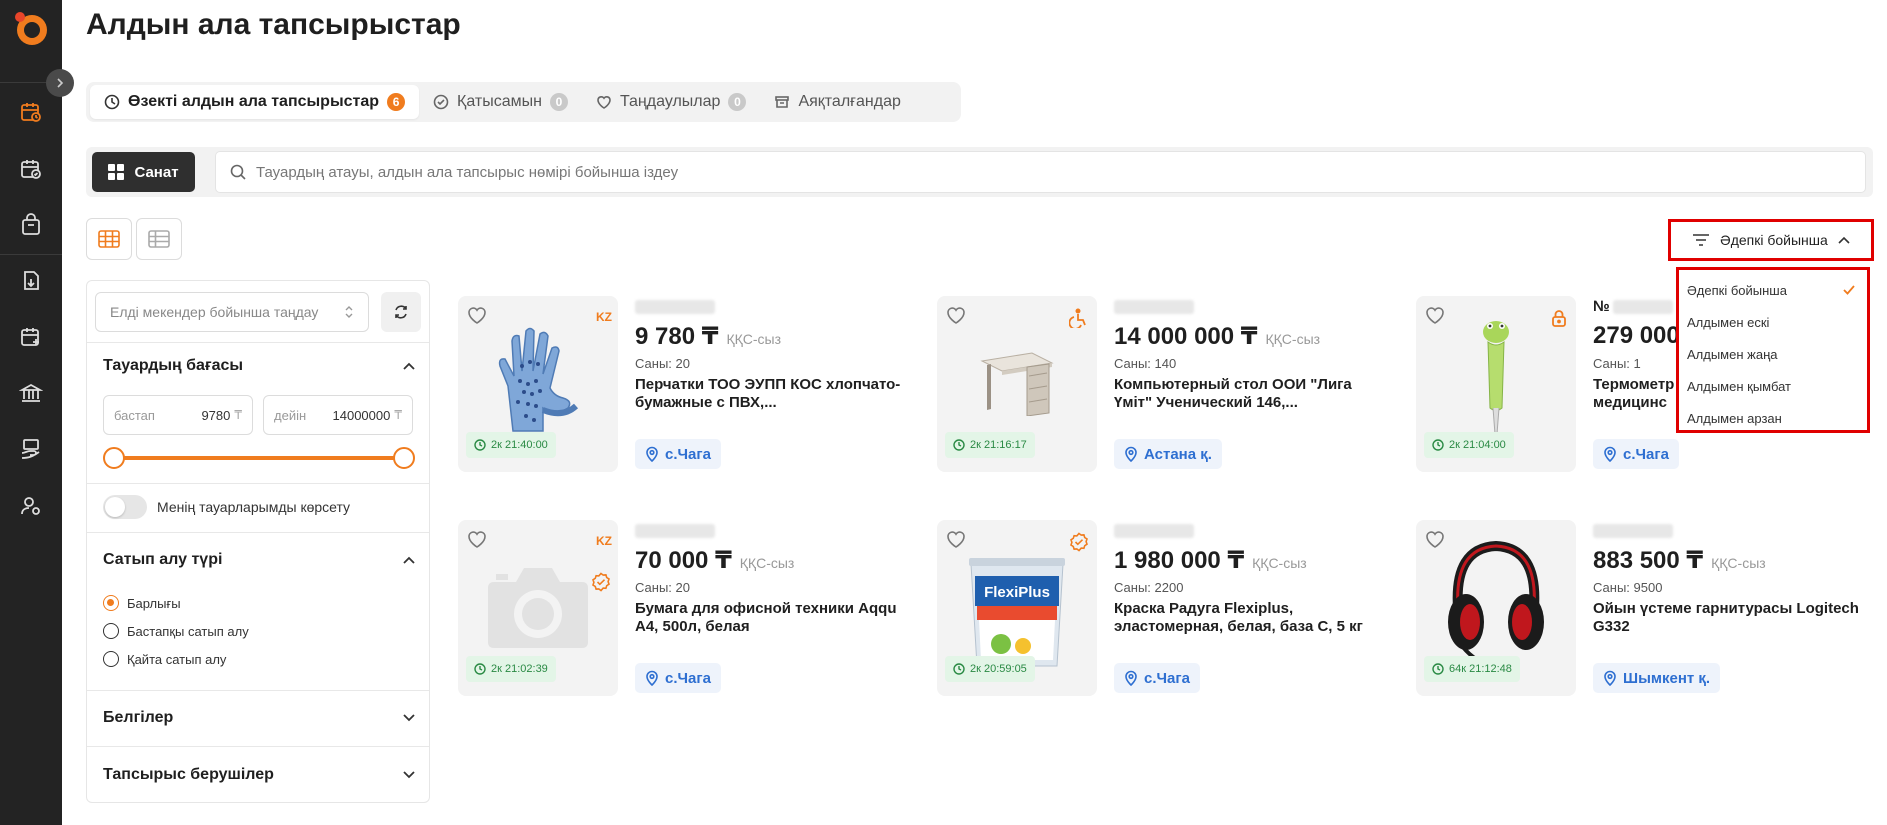 Image resolution: width=1887 pixels, height=825 pixels. I want to click on sidebar-divider, so click(31, 254).